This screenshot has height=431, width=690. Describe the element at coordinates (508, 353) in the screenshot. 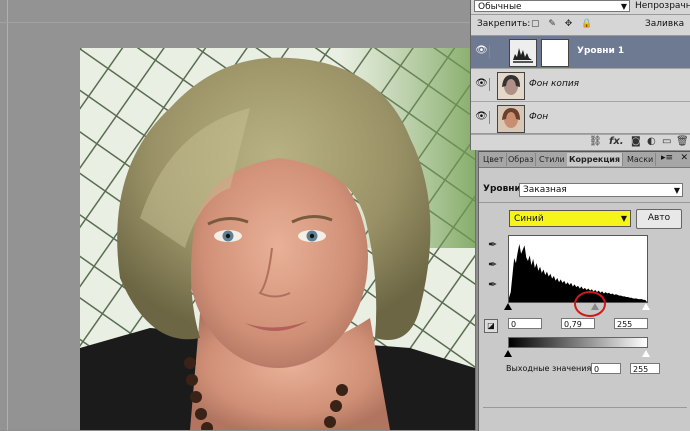

I see `output-black-handle` at that location.